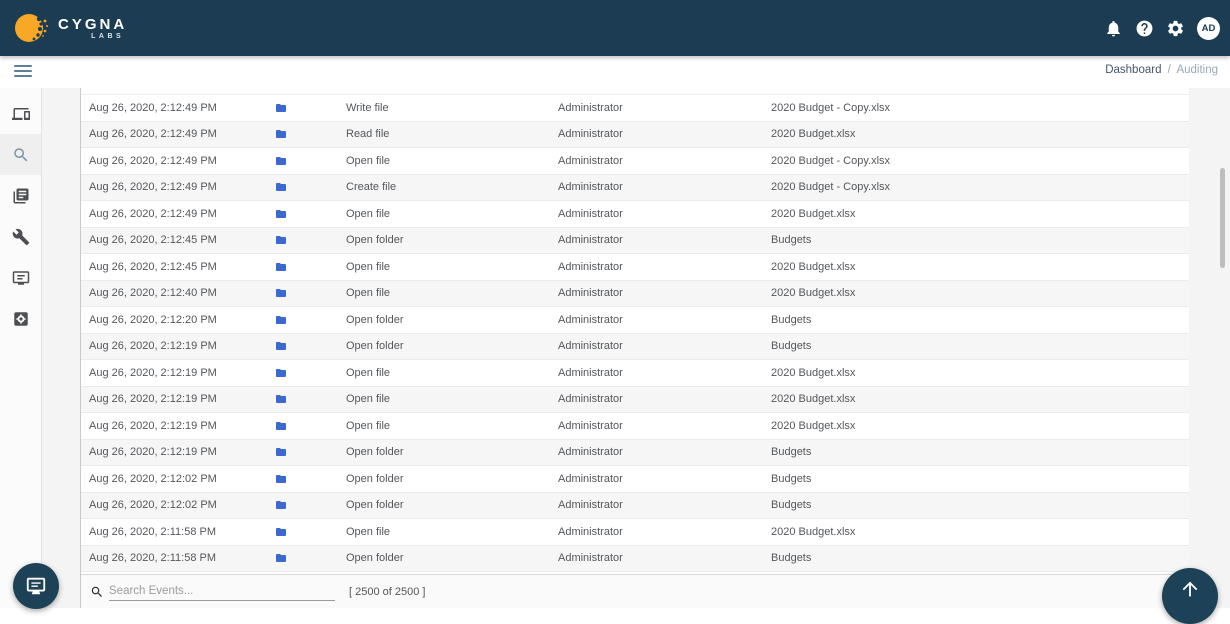 This screenshot has height=624, width=1230. I want to click on settings-applications-icon, so click(20, 318).